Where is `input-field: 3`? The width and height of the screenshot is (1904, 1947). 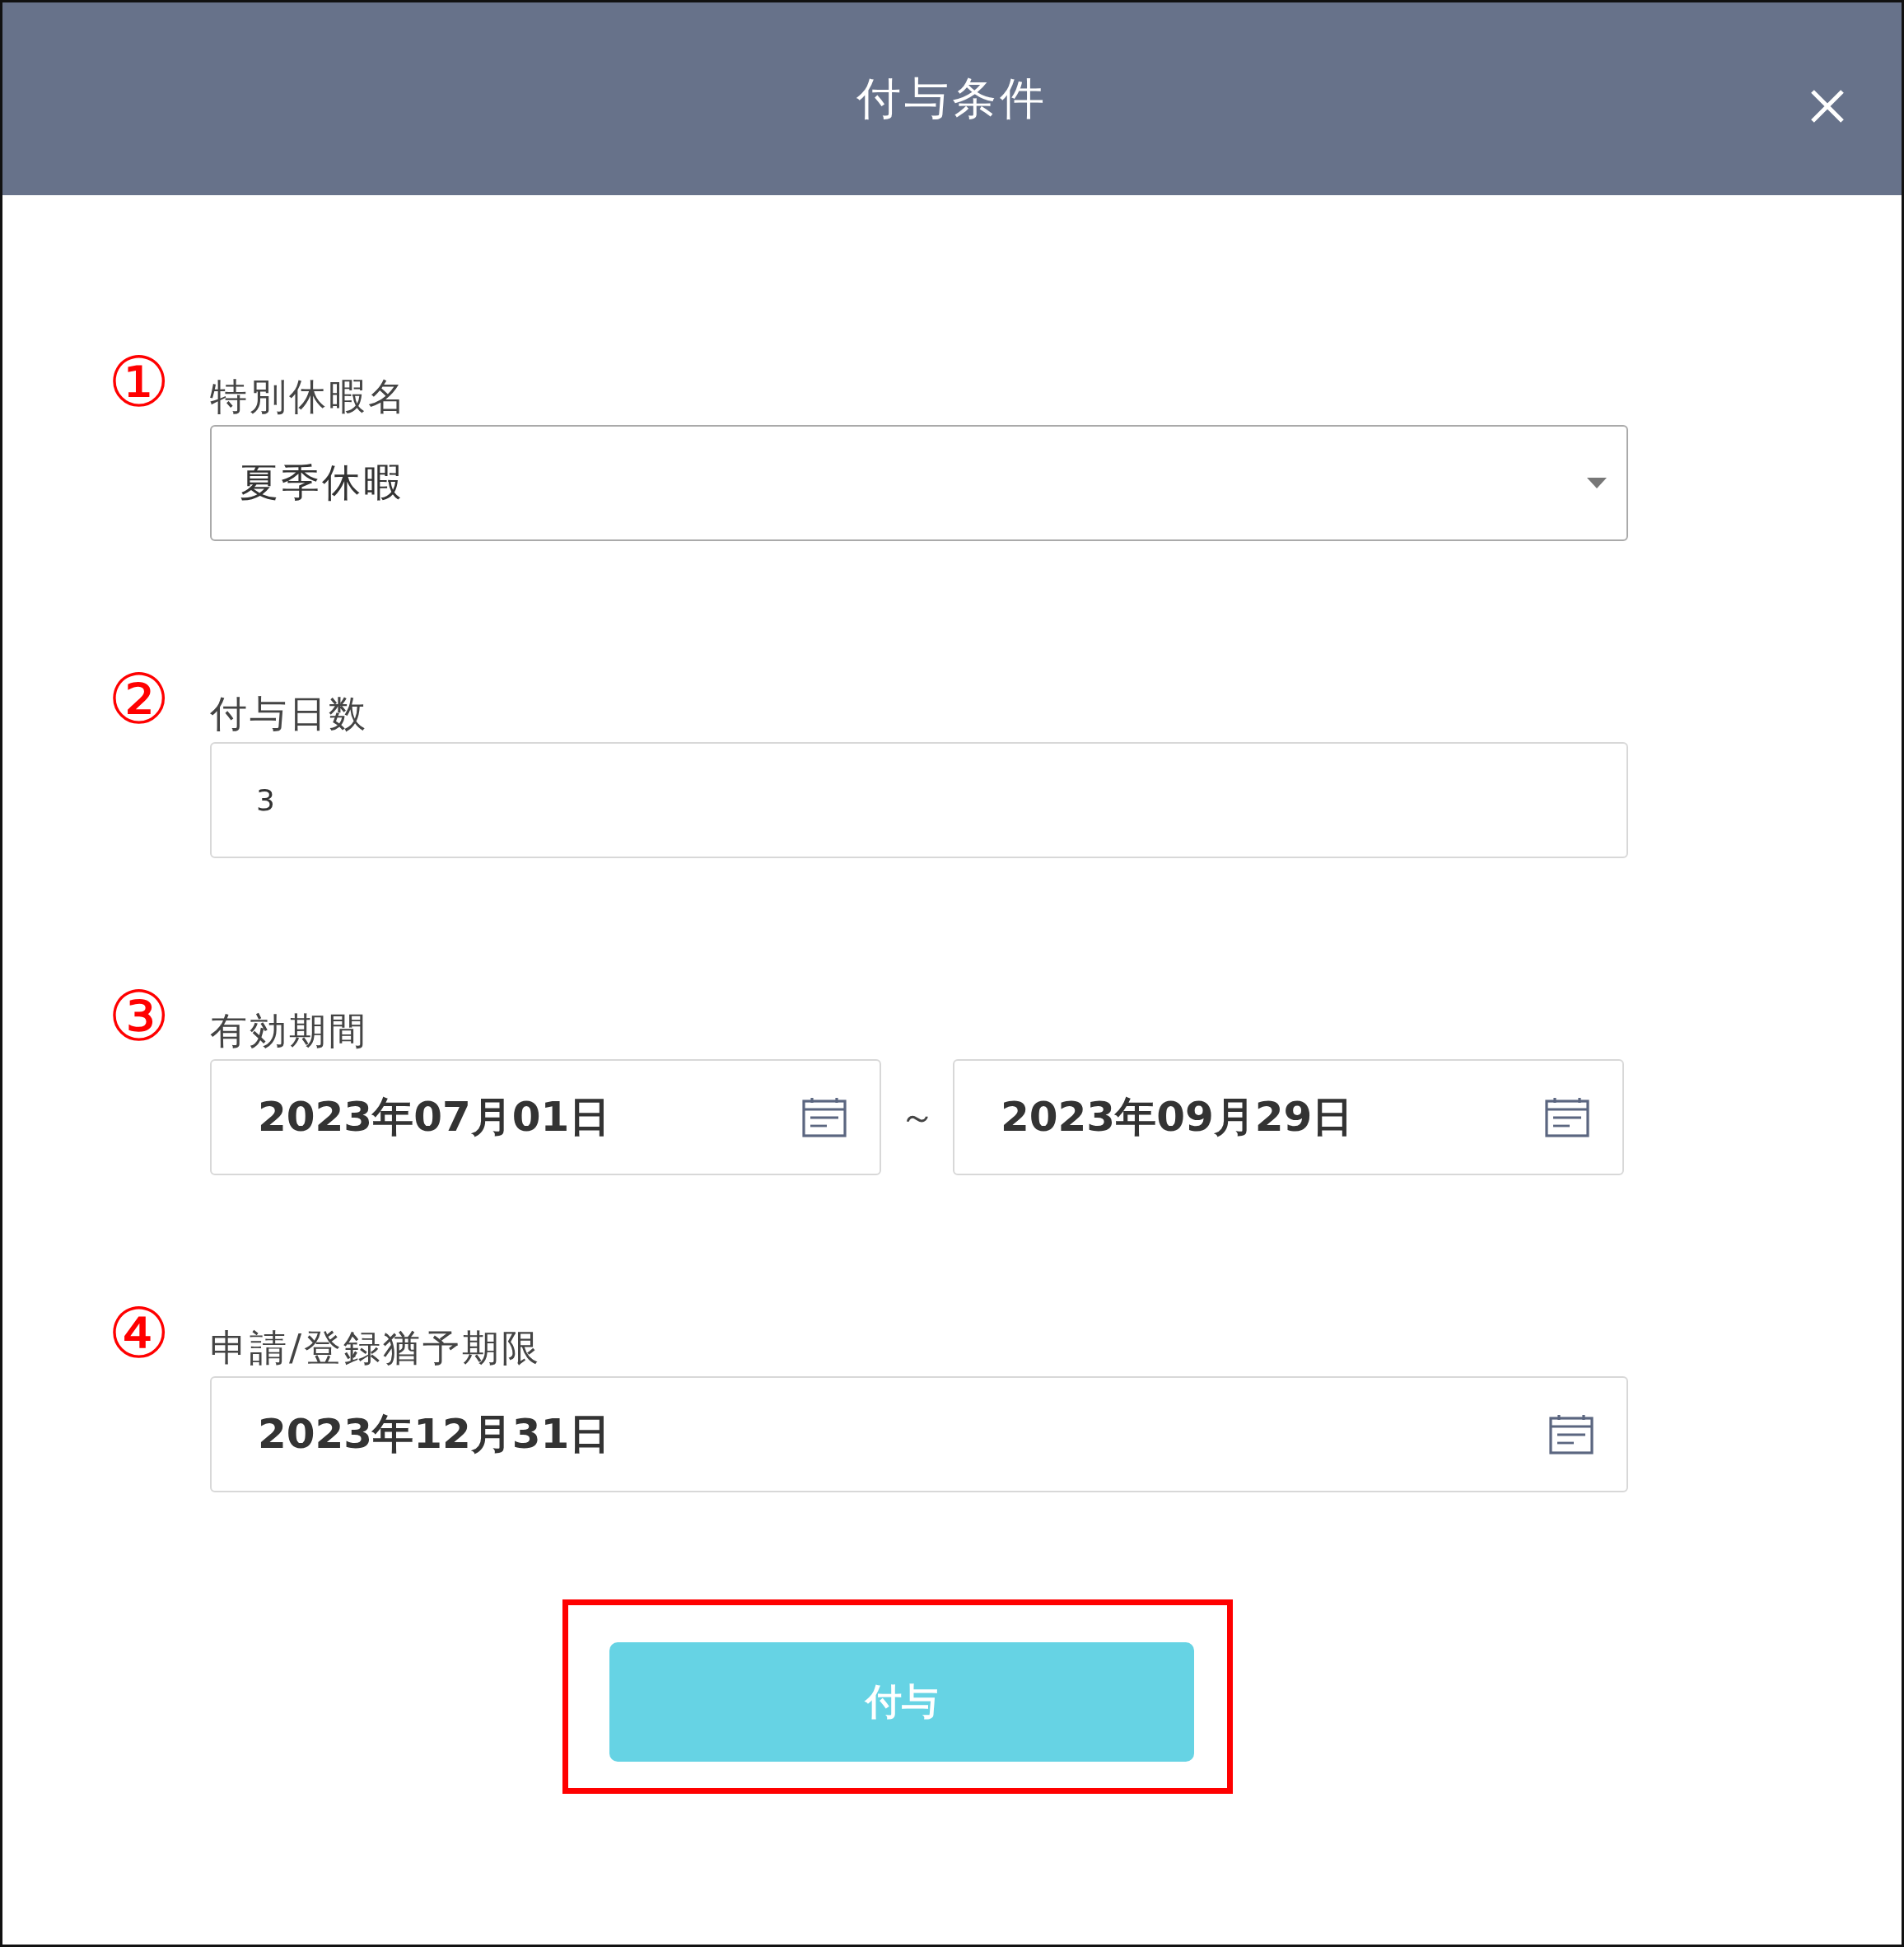
input-field: 3 is located at coordinates (919, 800).